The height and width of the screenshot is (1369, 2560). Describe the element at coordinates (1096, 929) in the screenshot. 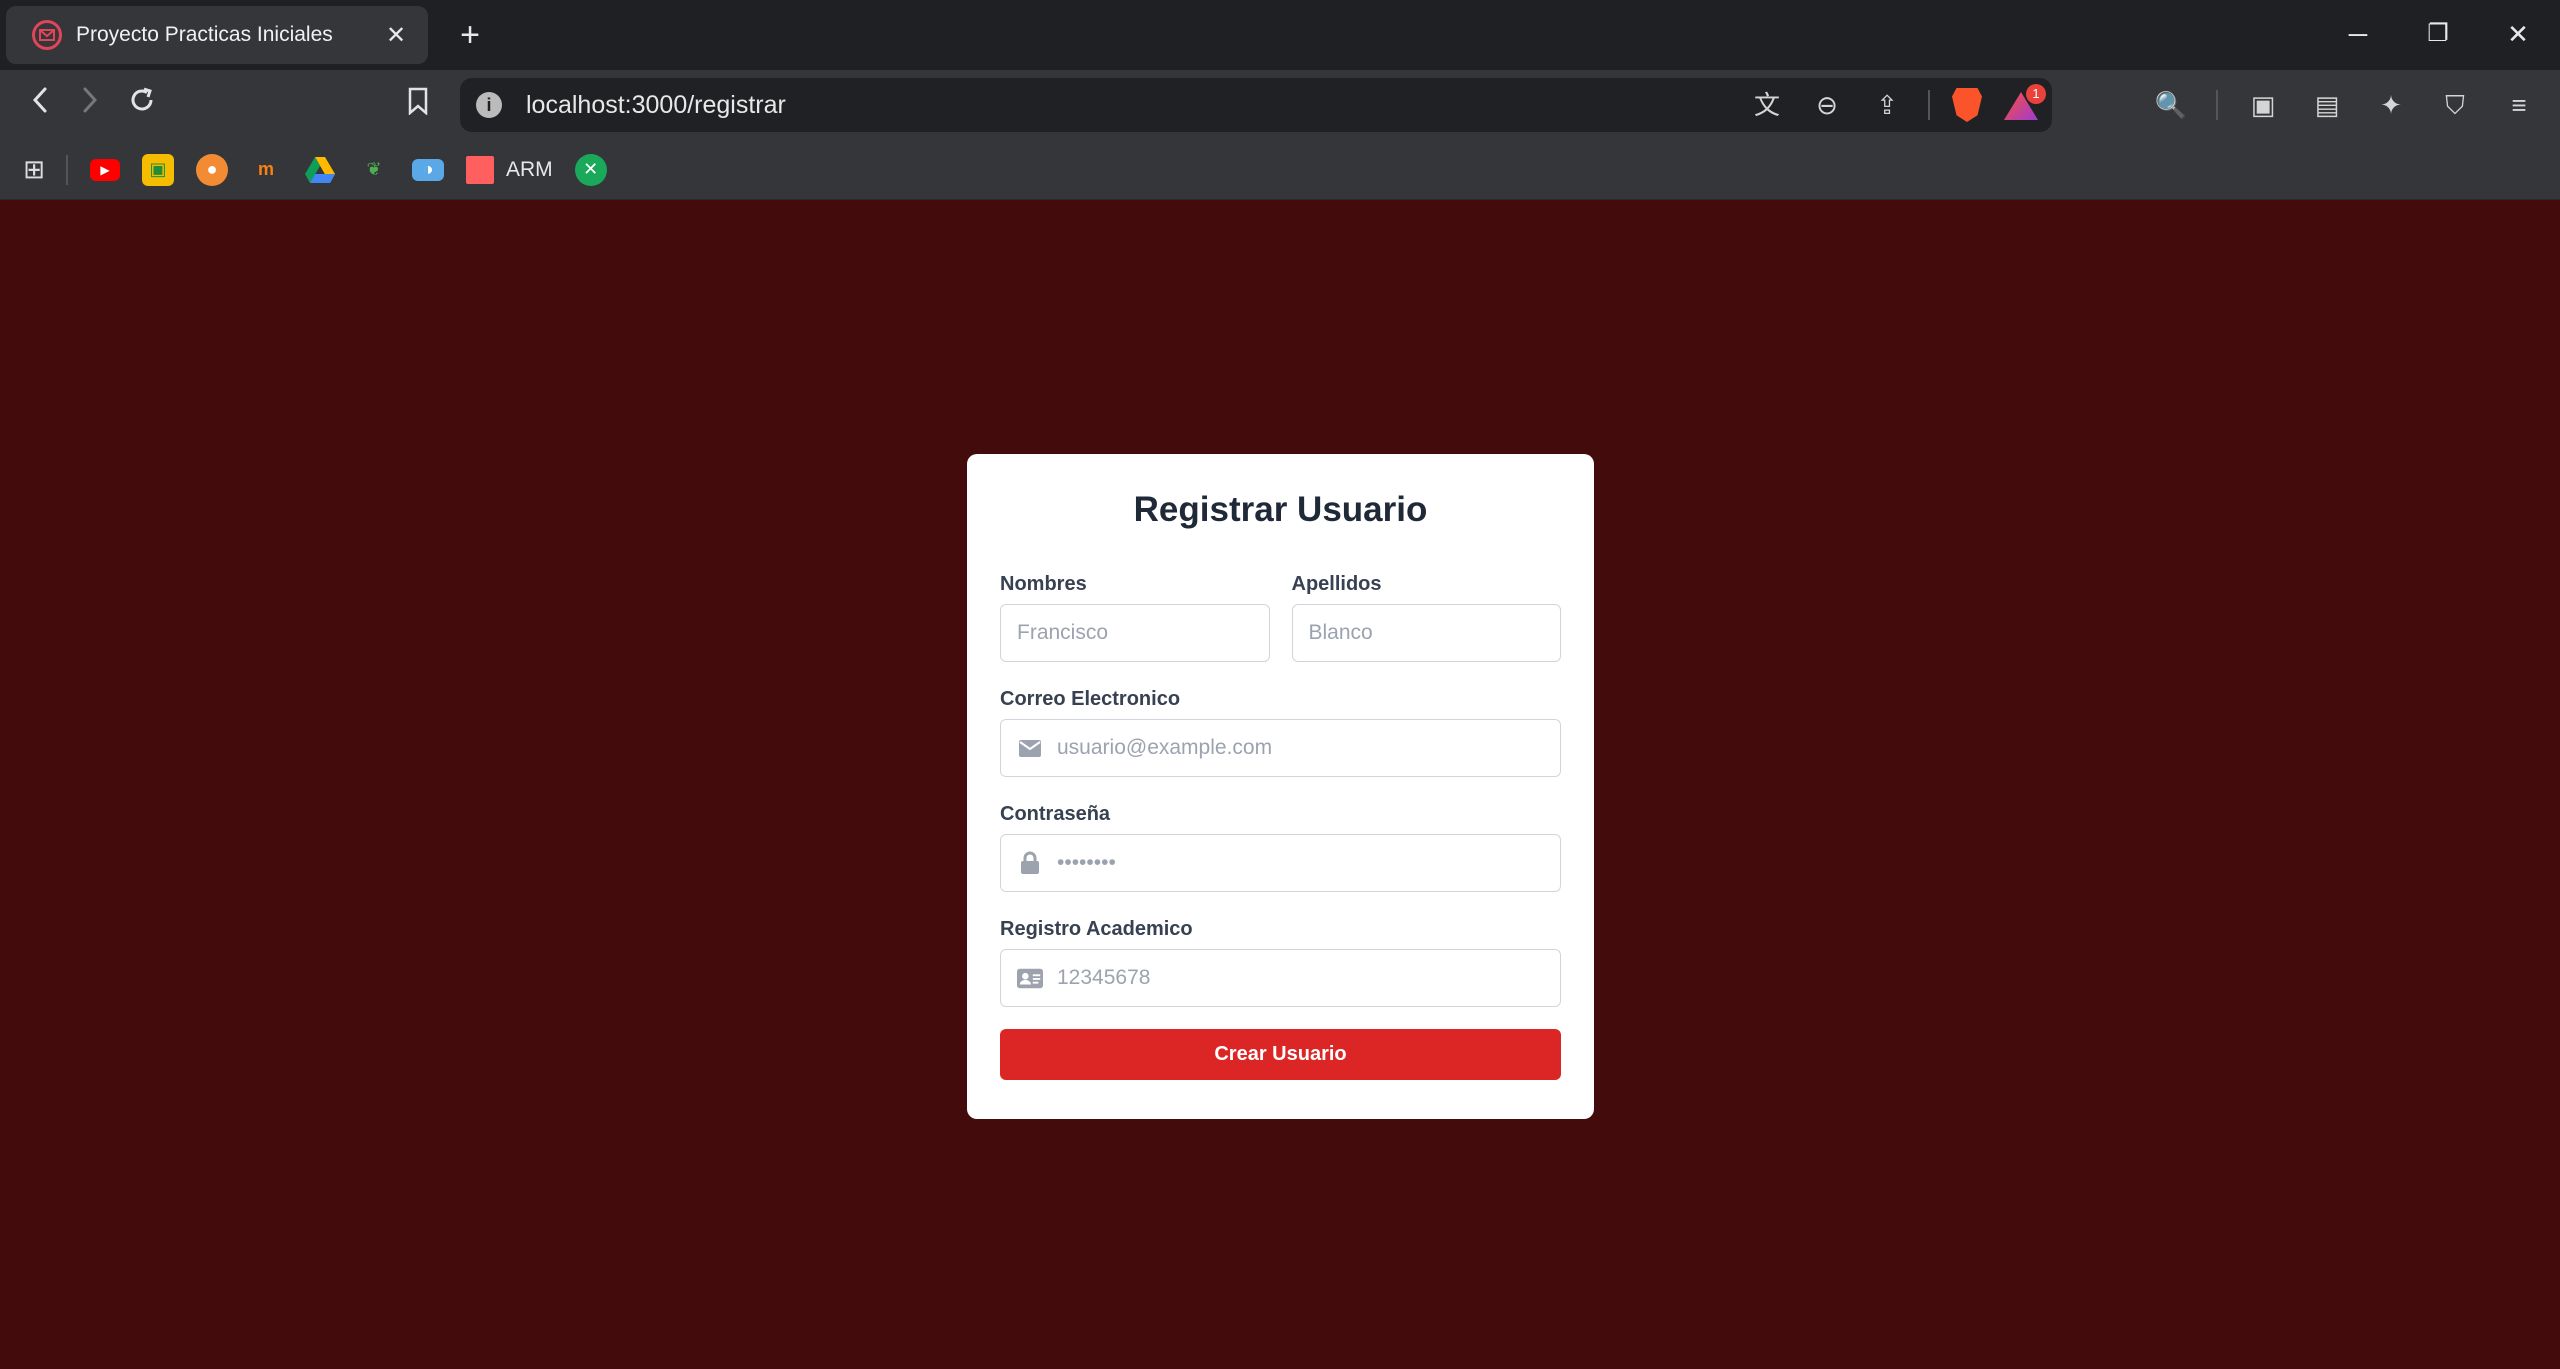

I see `registro-label: Registro Academico` at that location.